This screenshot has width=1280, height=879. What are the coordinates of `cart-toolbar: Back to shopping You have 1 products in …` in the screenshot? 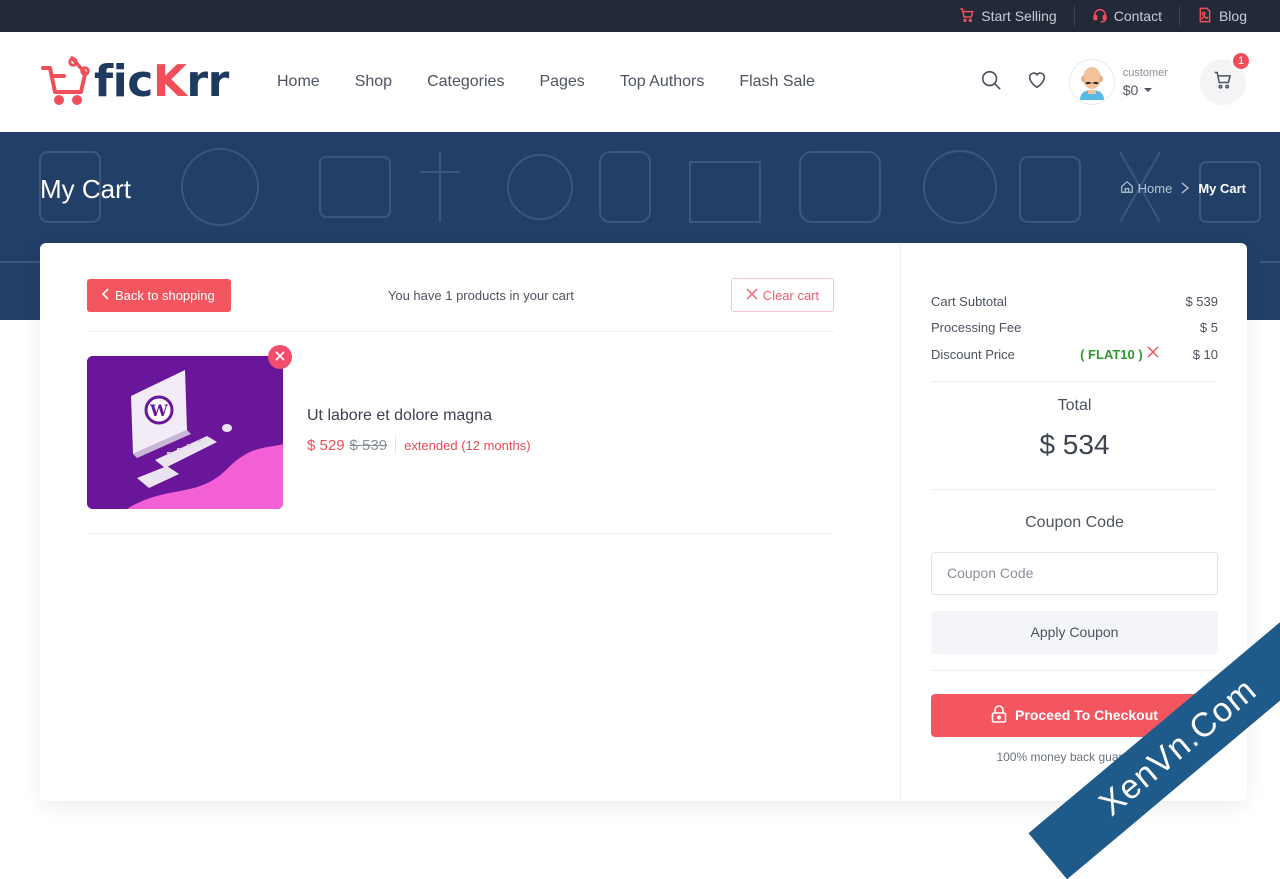 It's located at (460, 295).